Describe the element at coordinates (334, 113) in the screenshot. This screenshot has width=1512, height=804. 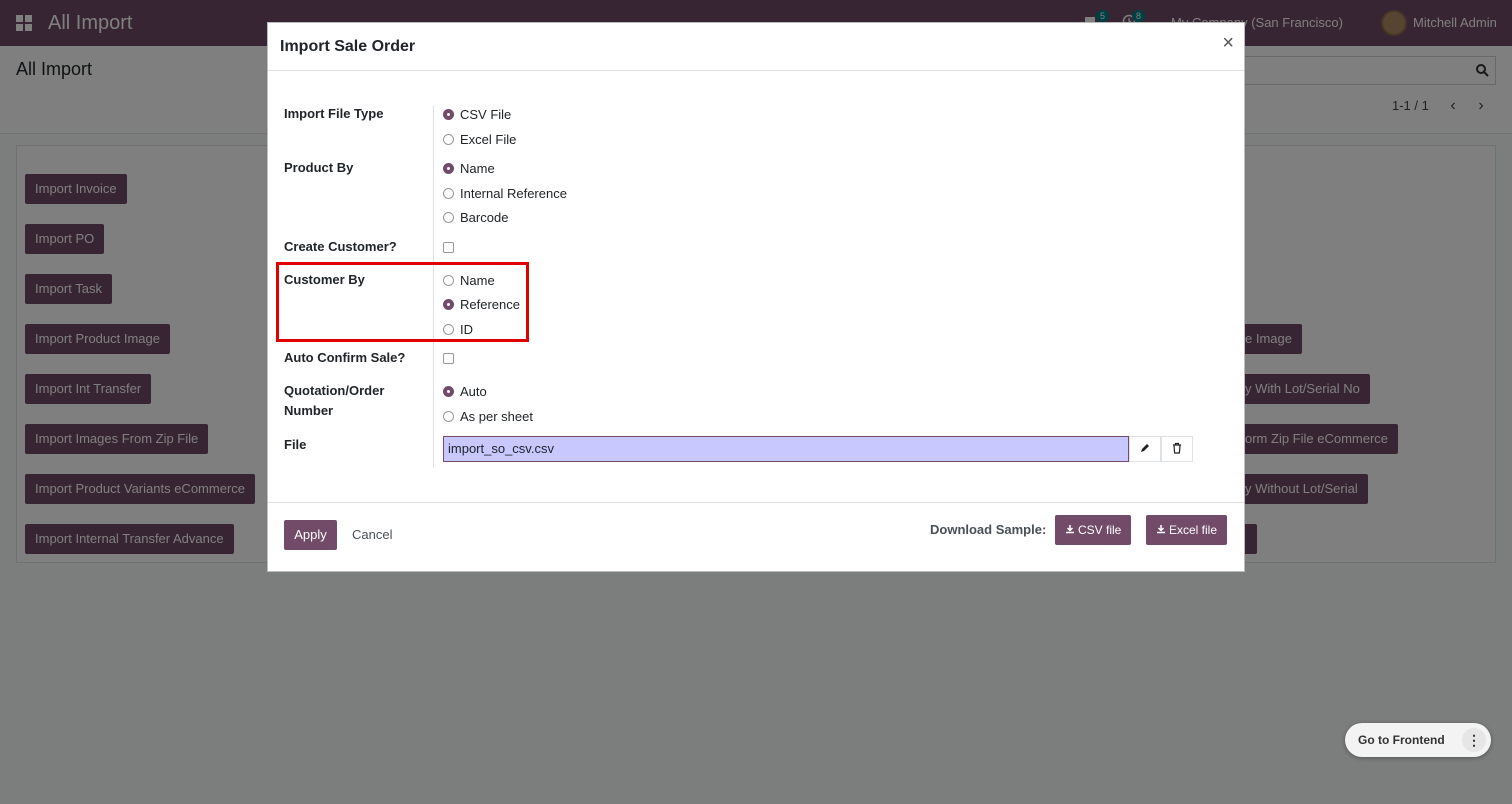
I see `file-type-label: Import File Type` at that location.